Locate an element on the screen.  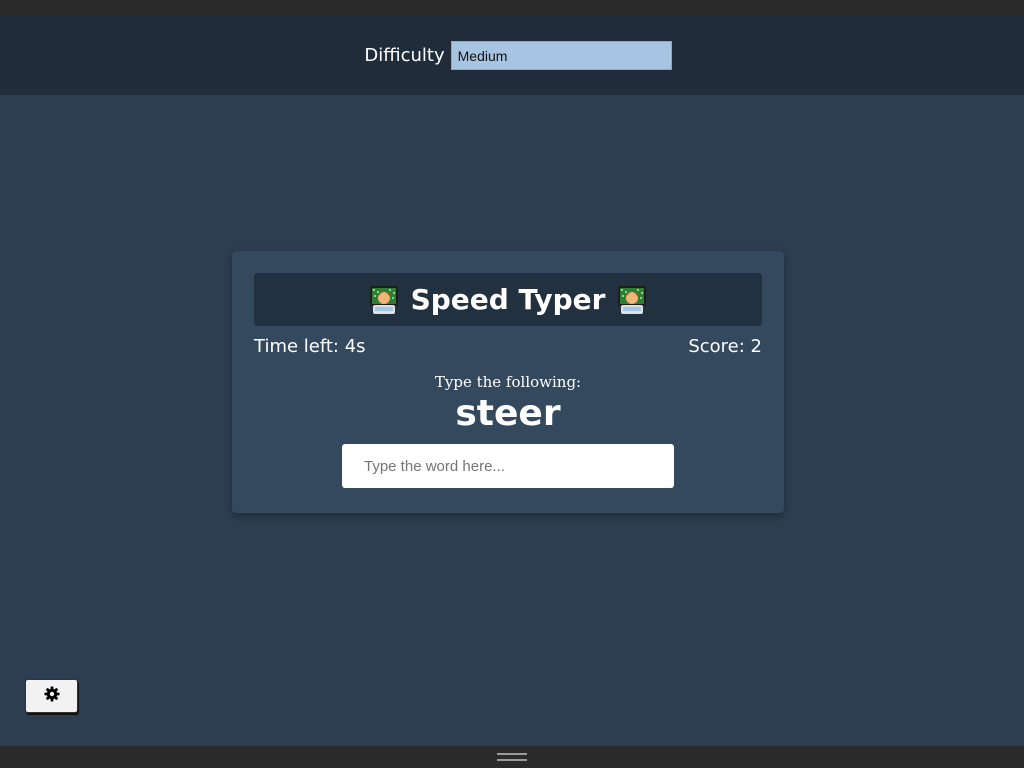
game-title: Speed Typer is located at coordinates (508, 299).